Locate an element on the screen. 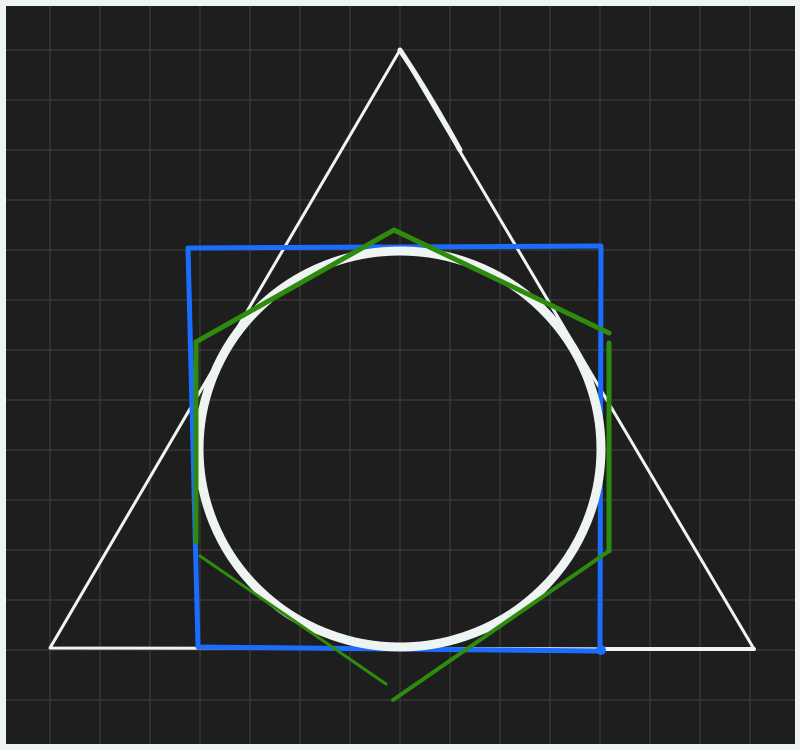 The image size is (800, 750). square-corner-blob is located at coordinates (601, 650).